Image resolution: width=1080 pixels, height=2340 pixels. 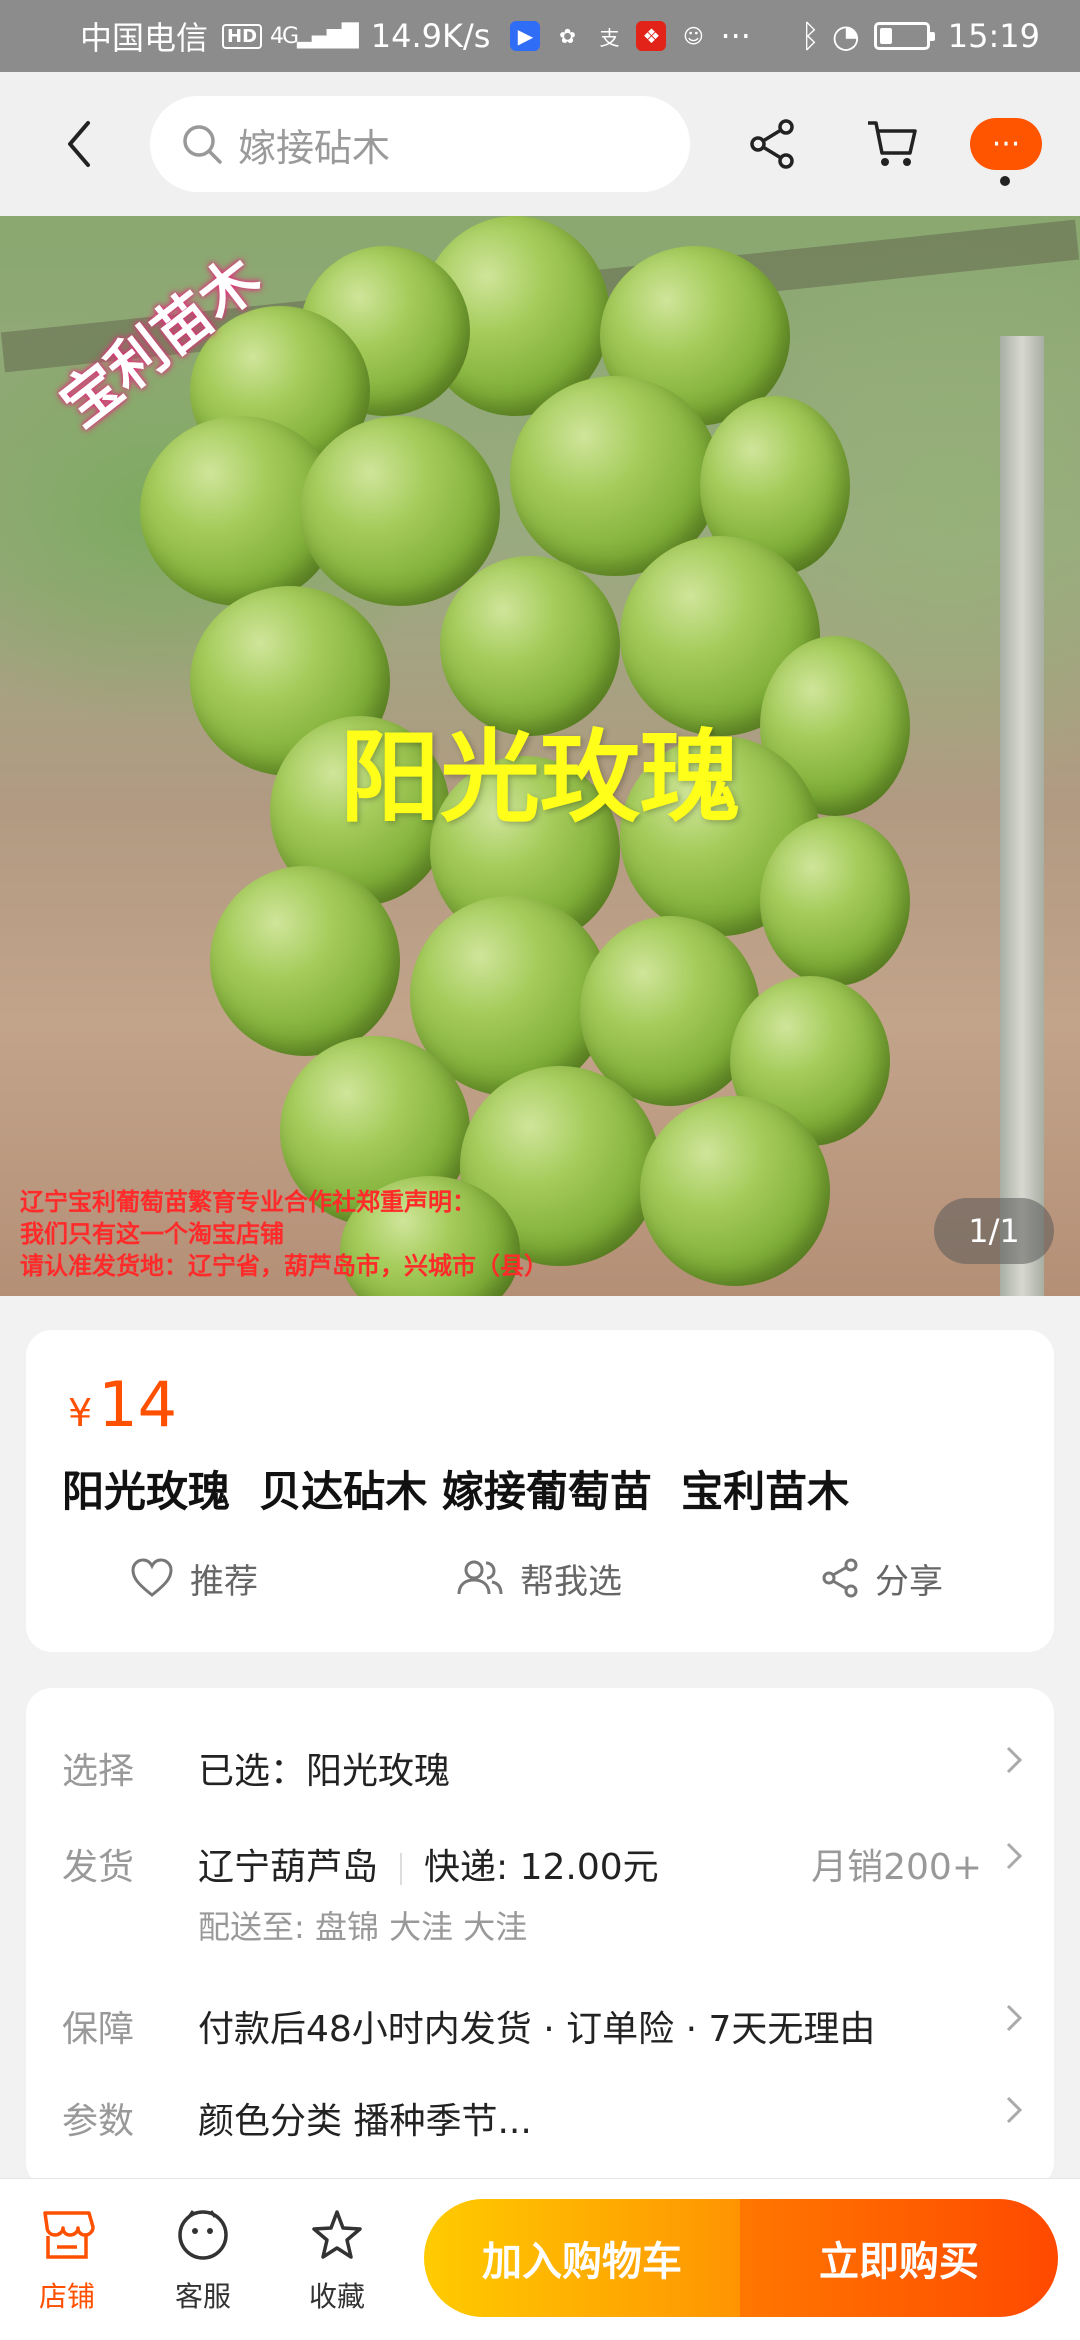 What do you see at coordinates (896, 1867) in the screenshot?
I see `monthly-sales: 月销200+` at bounding box center [896, 1867].